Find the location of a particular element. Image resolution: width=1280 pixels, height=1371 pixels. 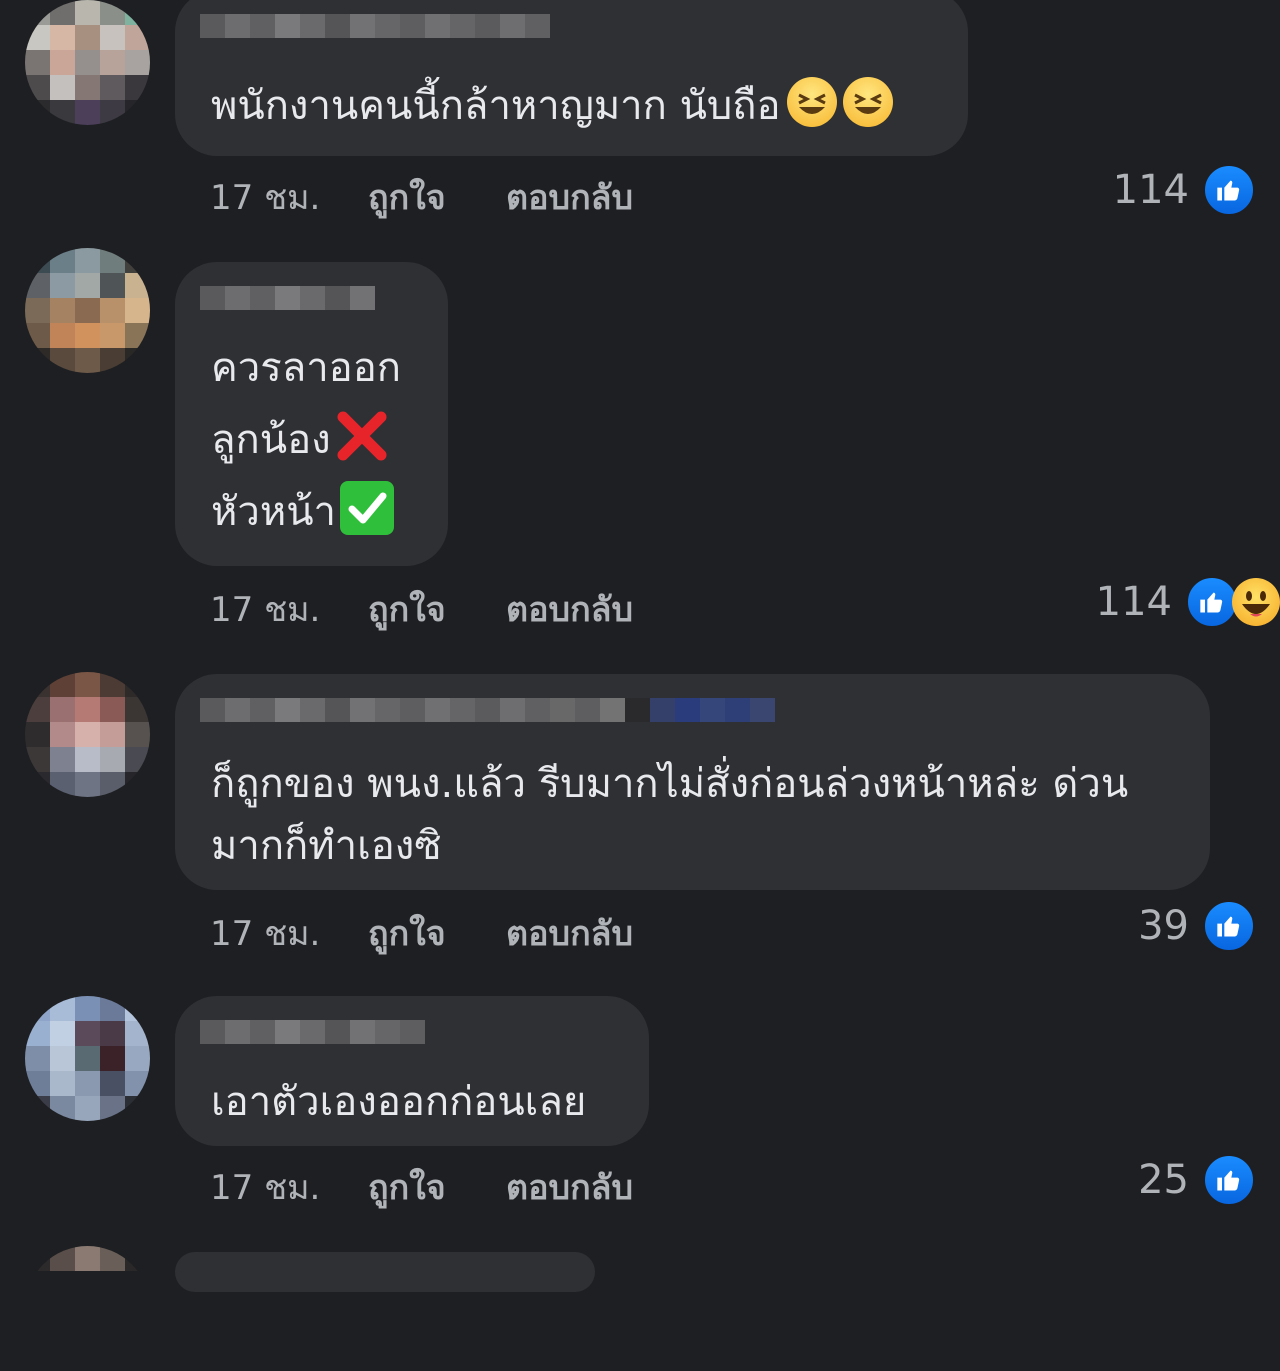

cross-mark-icon is located at coordinates (362, 436).